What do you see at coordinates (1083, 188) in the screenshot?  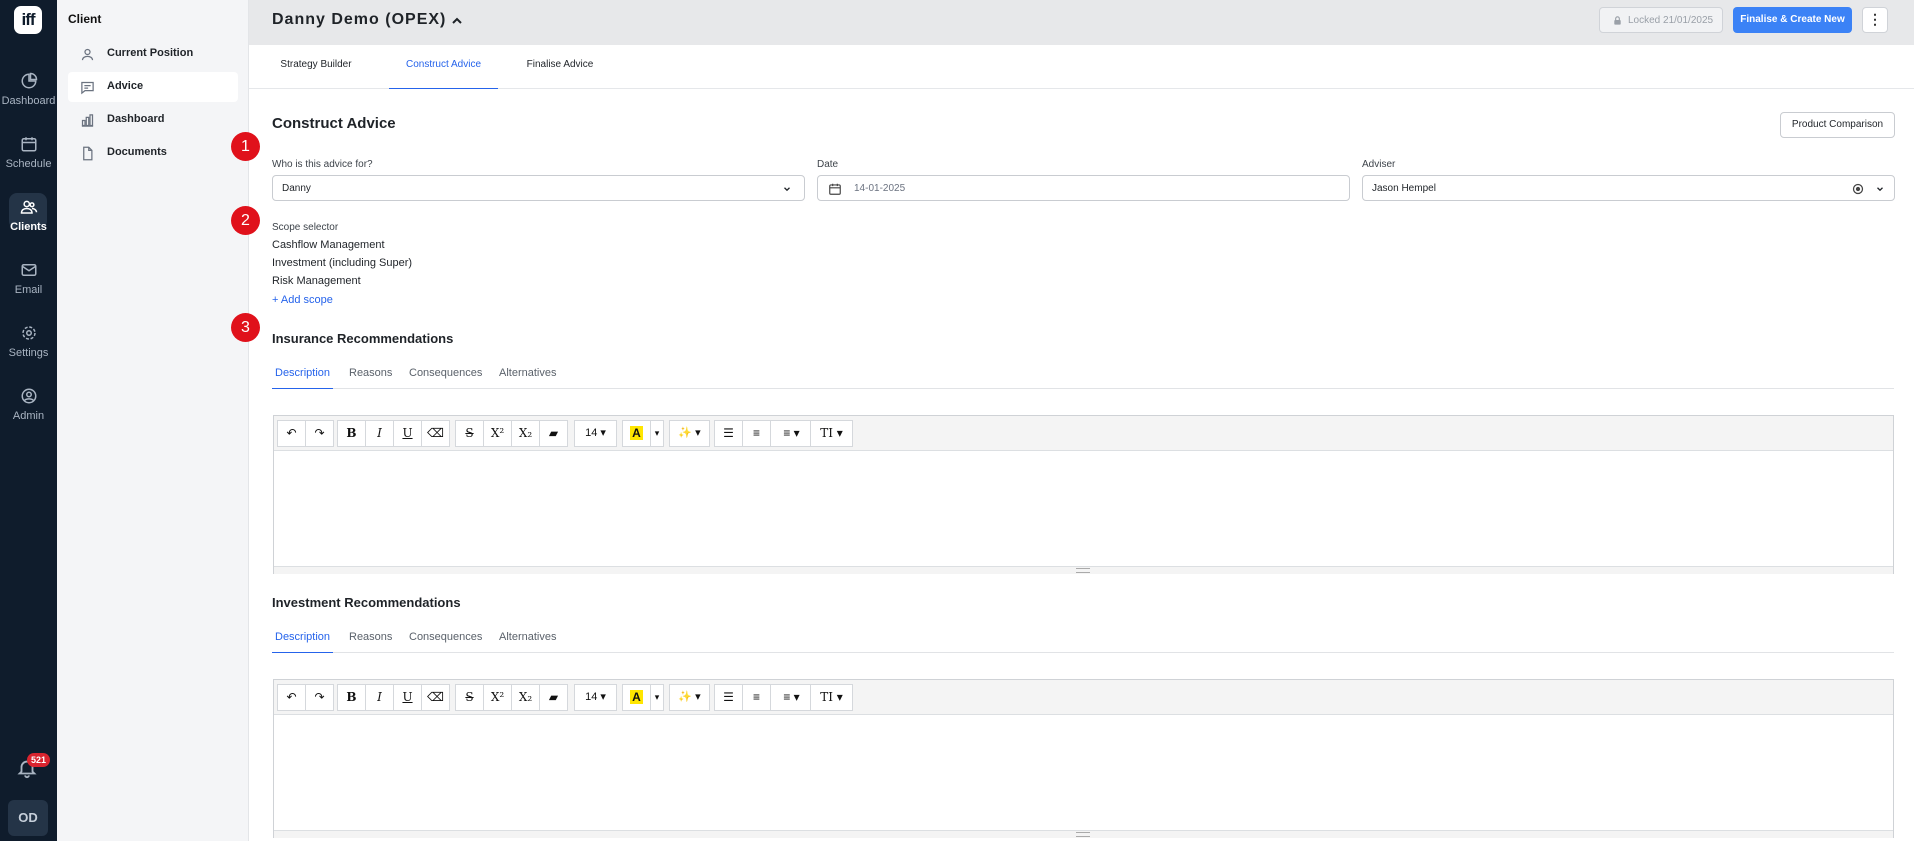 I see `date-field: 14-01-2025` at bounding box center [1083, 188].